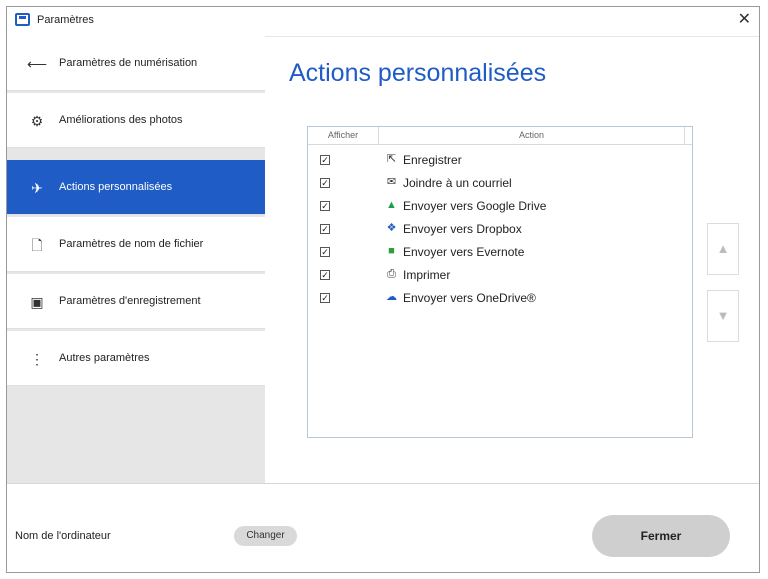  What do you see at coordinates (464, 252) in the screenshot?
I see `action-label: Envoyer vers Evernote` at bounding box center [464, 252].